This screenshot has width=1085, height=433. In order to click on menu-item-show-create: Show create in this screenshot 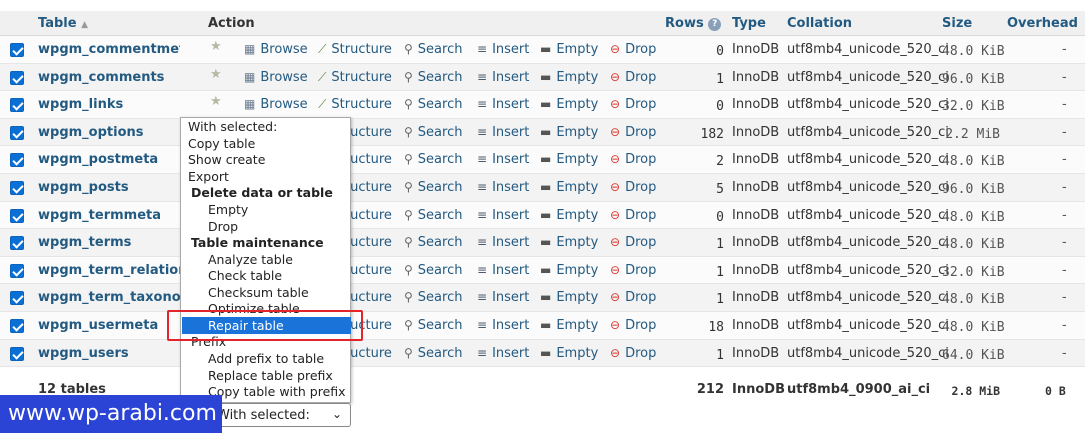, I will do `click(226, 159)`.